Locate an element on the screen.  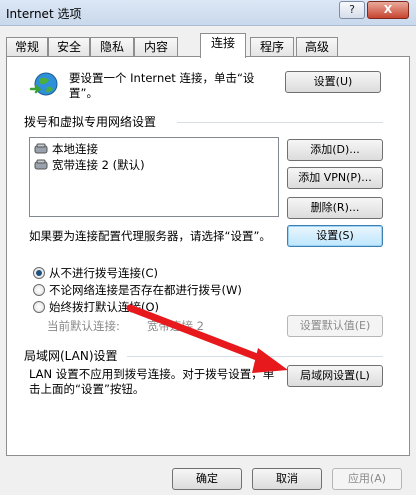
dialup-group-divider is located at coordinates (280, 122).